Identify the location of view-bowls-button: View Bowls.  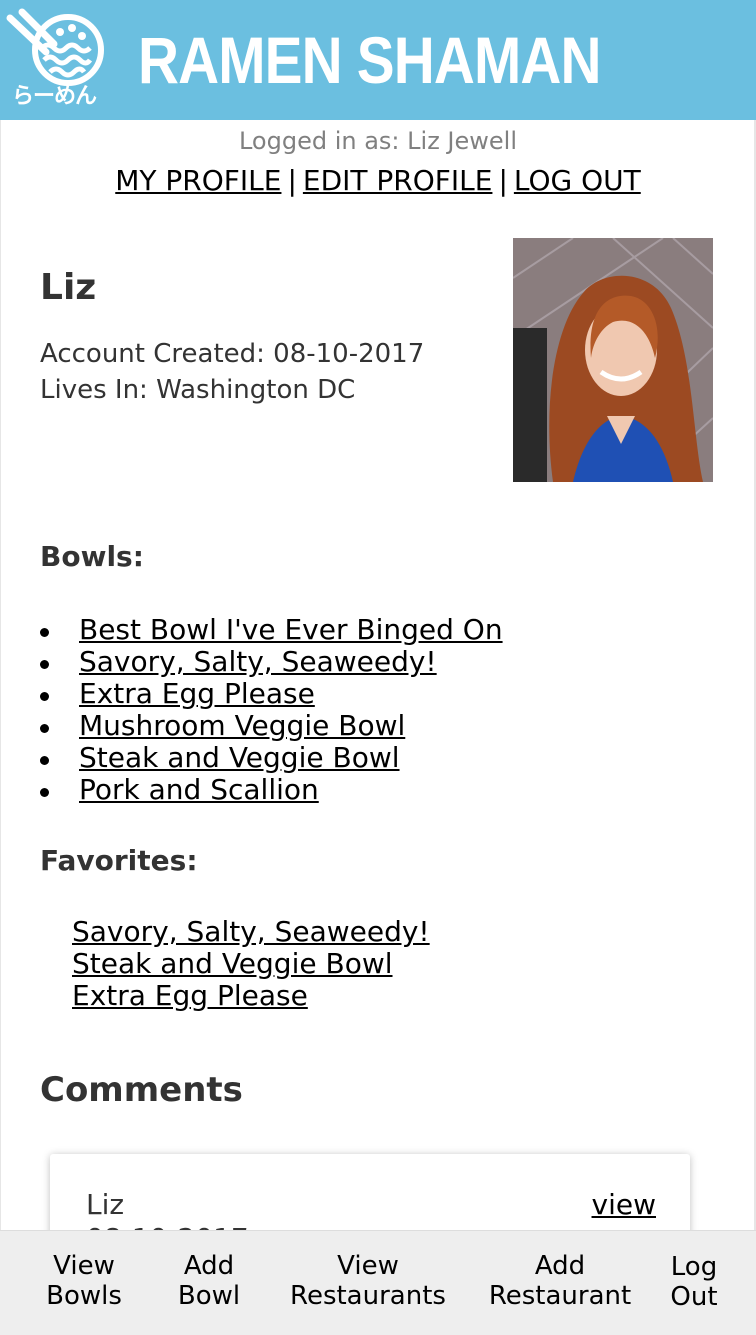
(84, 1281).